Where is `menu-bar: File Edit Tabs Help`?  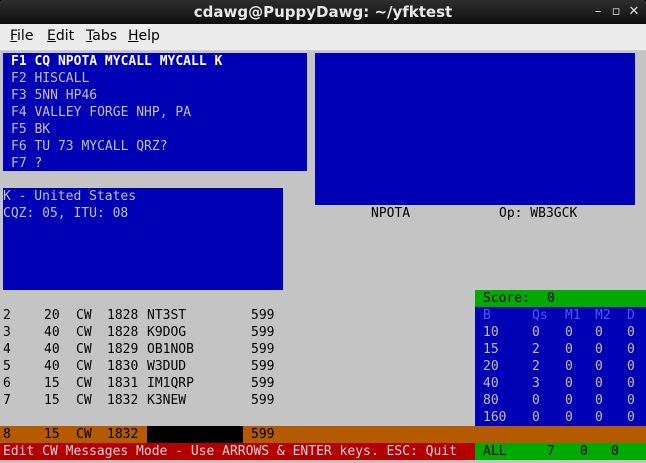
menu-bar: File Edit Tabs Help is located at coordinates (323, 37).